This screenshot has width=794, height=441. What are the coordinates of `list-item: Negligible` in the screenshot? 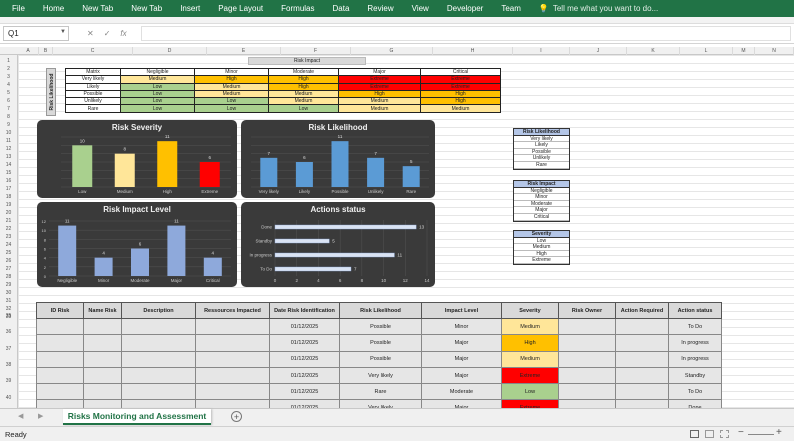 It's located at (541, 191).